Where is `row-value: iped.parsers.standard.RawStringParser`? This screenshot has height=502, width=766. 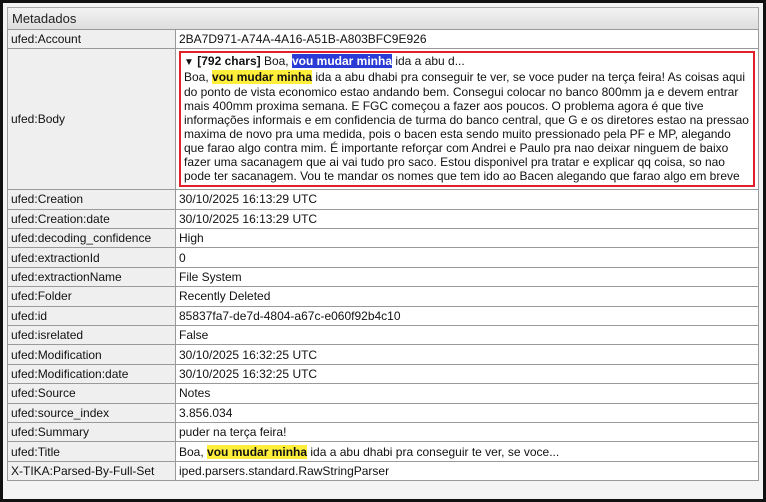
row-value: iped.parsers.standard.RawStringParser is located at coordinates (467, 471).